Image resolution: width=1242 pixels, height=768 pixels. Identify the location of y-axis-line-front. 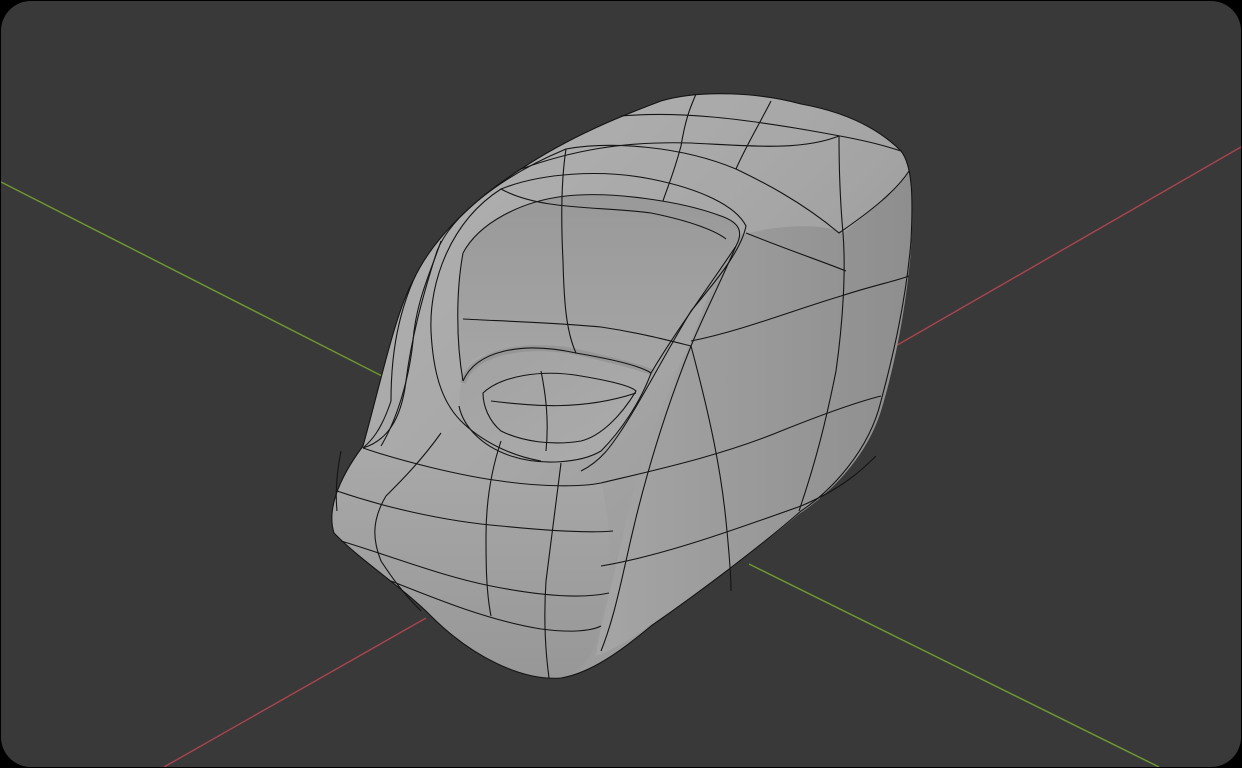
(954, 665).